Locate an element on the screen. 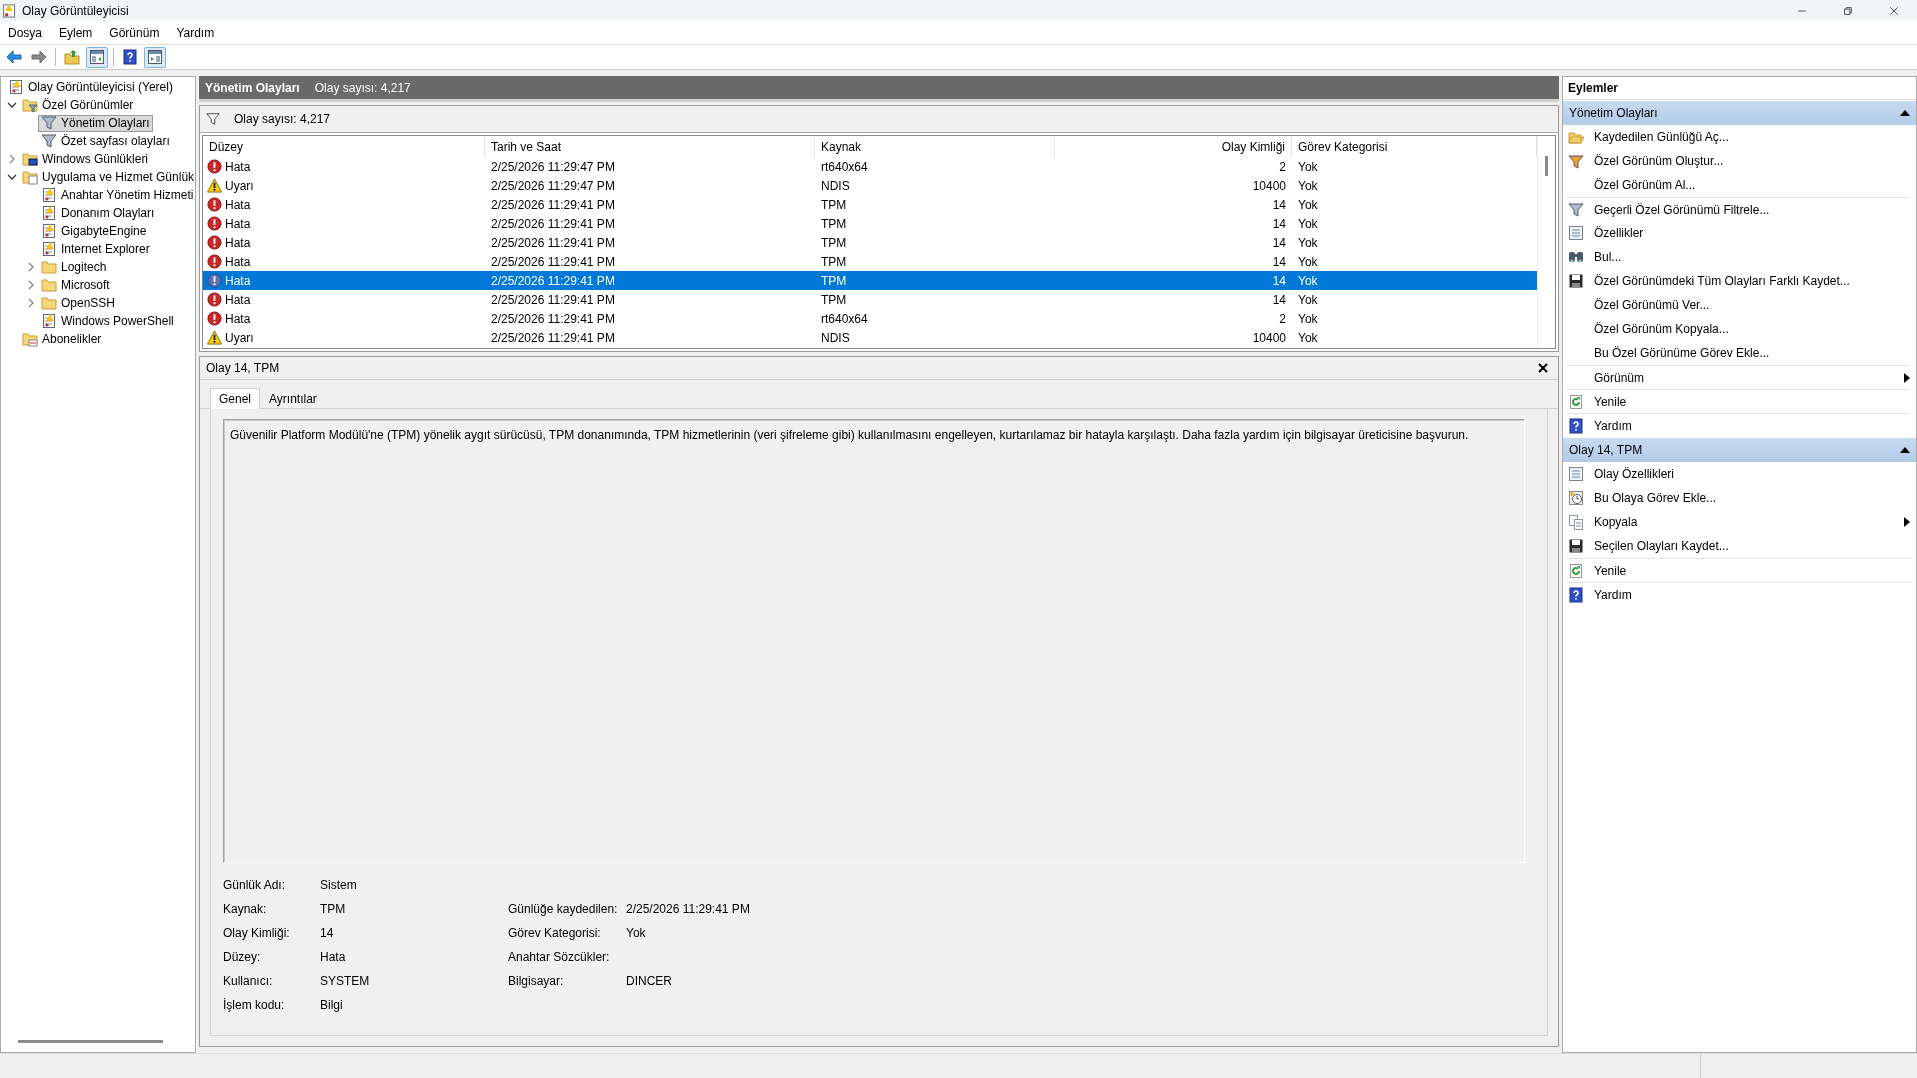 This screenshot has height=1078, width=1917. table-cell-text: 2/25/2026 11:29:47 PM is located at coordinates (553, 185).